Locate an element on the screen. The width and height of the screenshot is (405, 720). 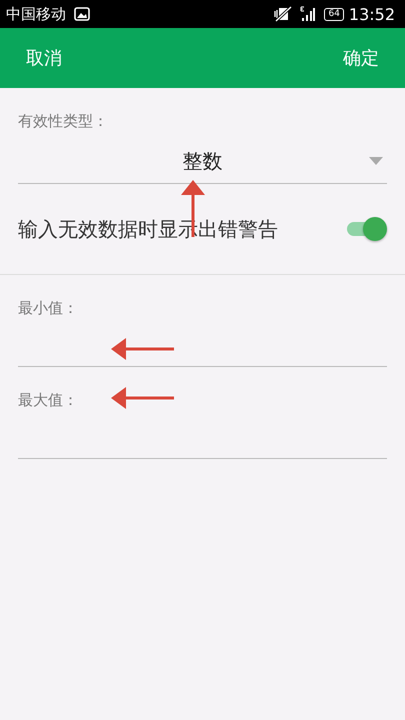
confirm-button: 确定 is located at coordinates (361, 58).